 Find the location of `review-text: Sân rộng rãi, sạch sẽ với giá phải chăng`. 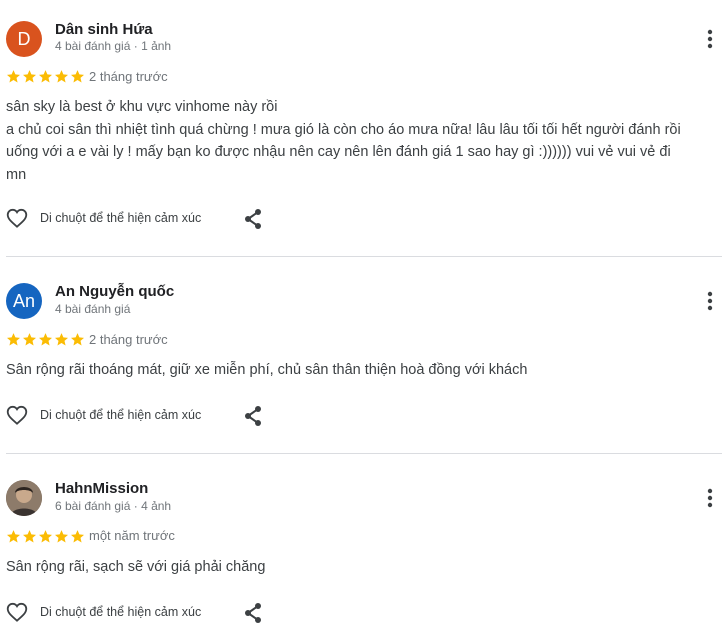

review-text: Sân rộng rãi, sạch sẽ với giá phải chăng is located at coordinates (362, 567).